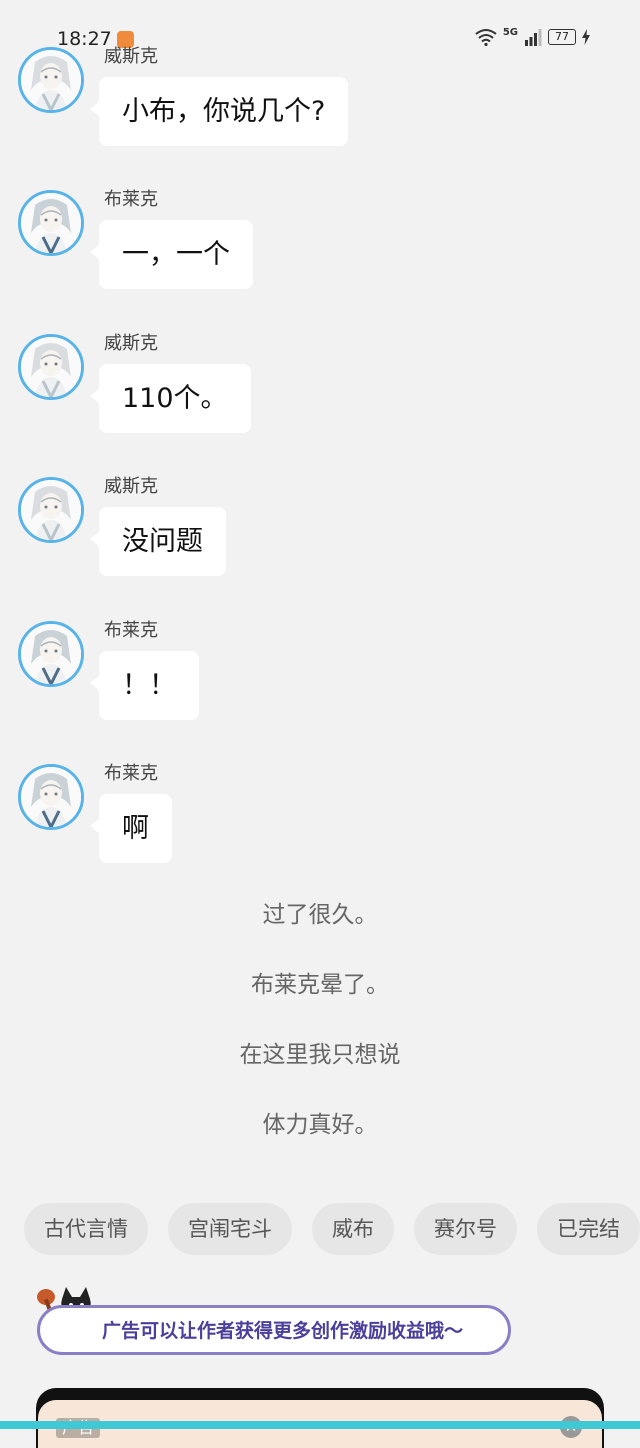 The image size is (640, 1448). What do you see at coordinates (562, 37) in the screenshot?
I see `battery-icon: 77` at bounding box center [562, 37].